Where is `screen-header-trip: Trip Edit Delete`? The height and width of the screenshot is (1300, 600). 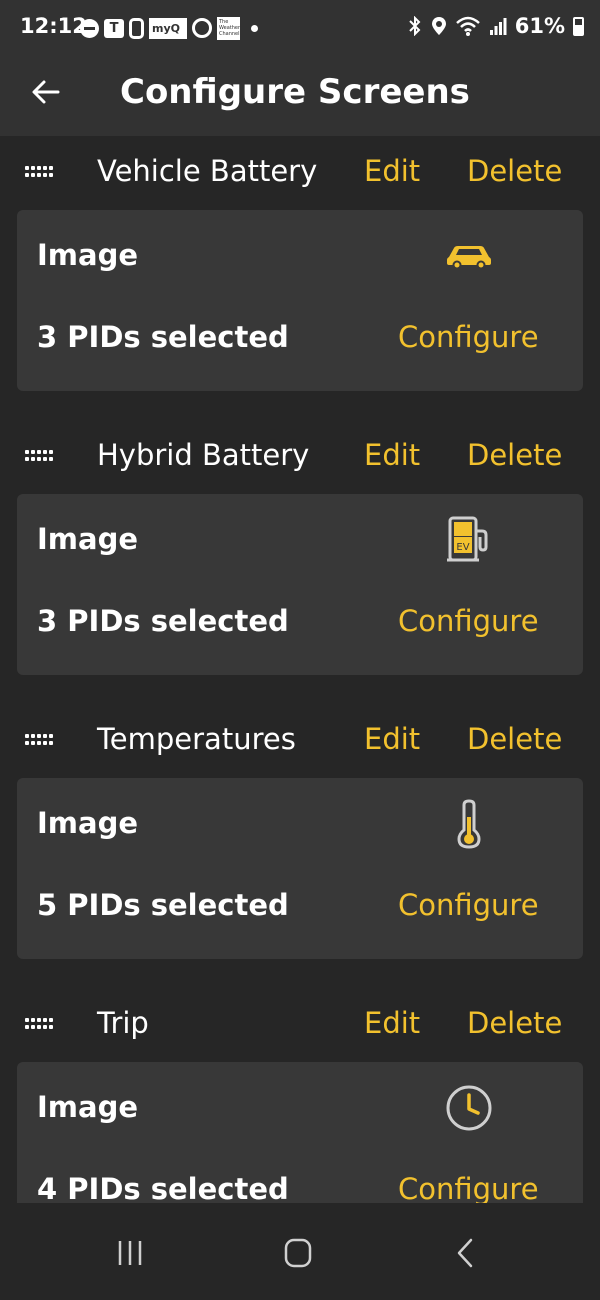 screen-header-trip: Trip Edit Delete is located at coordinates (300, 1025).